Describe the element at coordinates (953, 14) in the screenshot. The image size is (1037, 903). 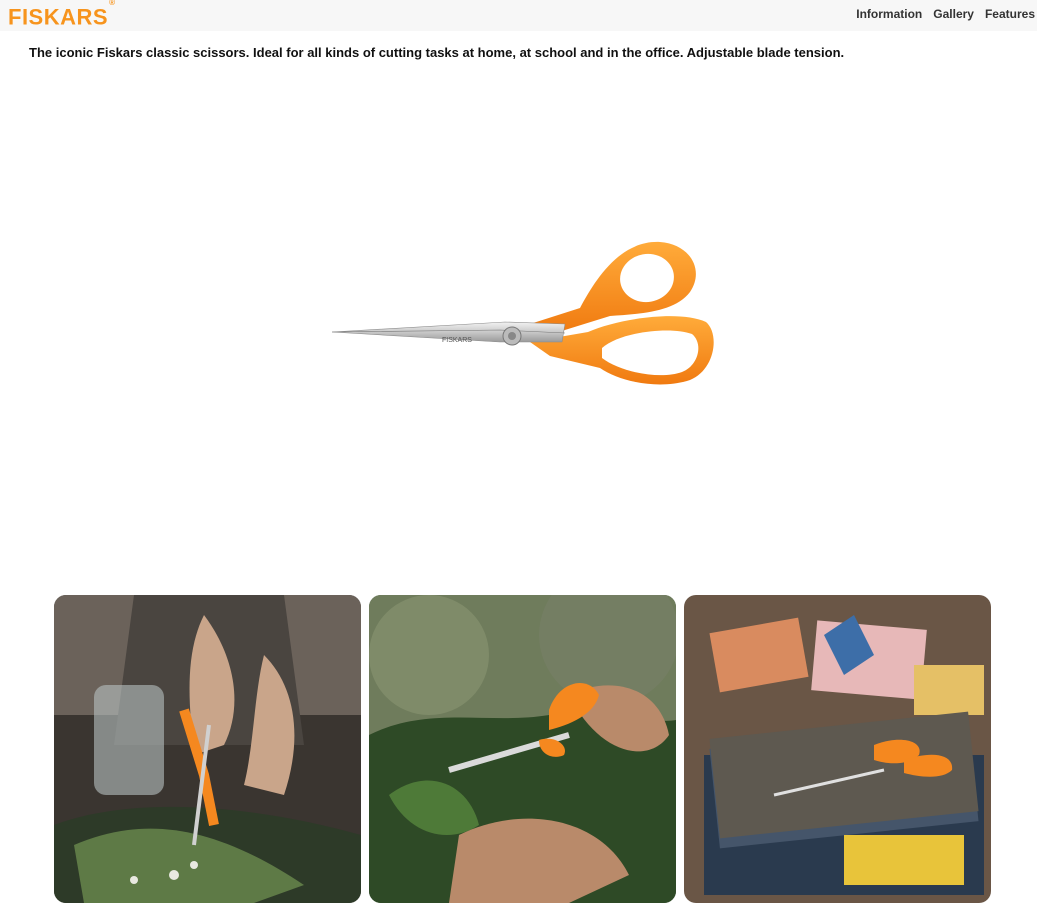
I see `nav-gallery-link: Gallery` at that location.